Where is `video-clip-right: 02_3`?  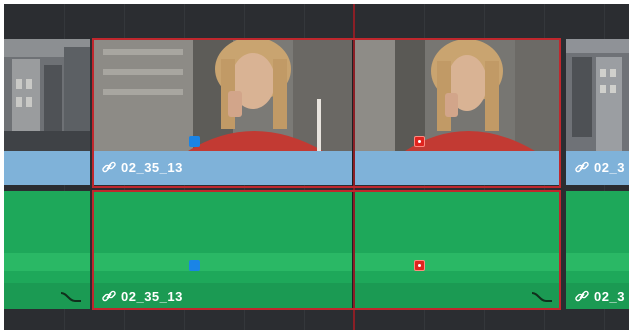 video-clip-right: 02_3 is located at coordinates (597, 113).